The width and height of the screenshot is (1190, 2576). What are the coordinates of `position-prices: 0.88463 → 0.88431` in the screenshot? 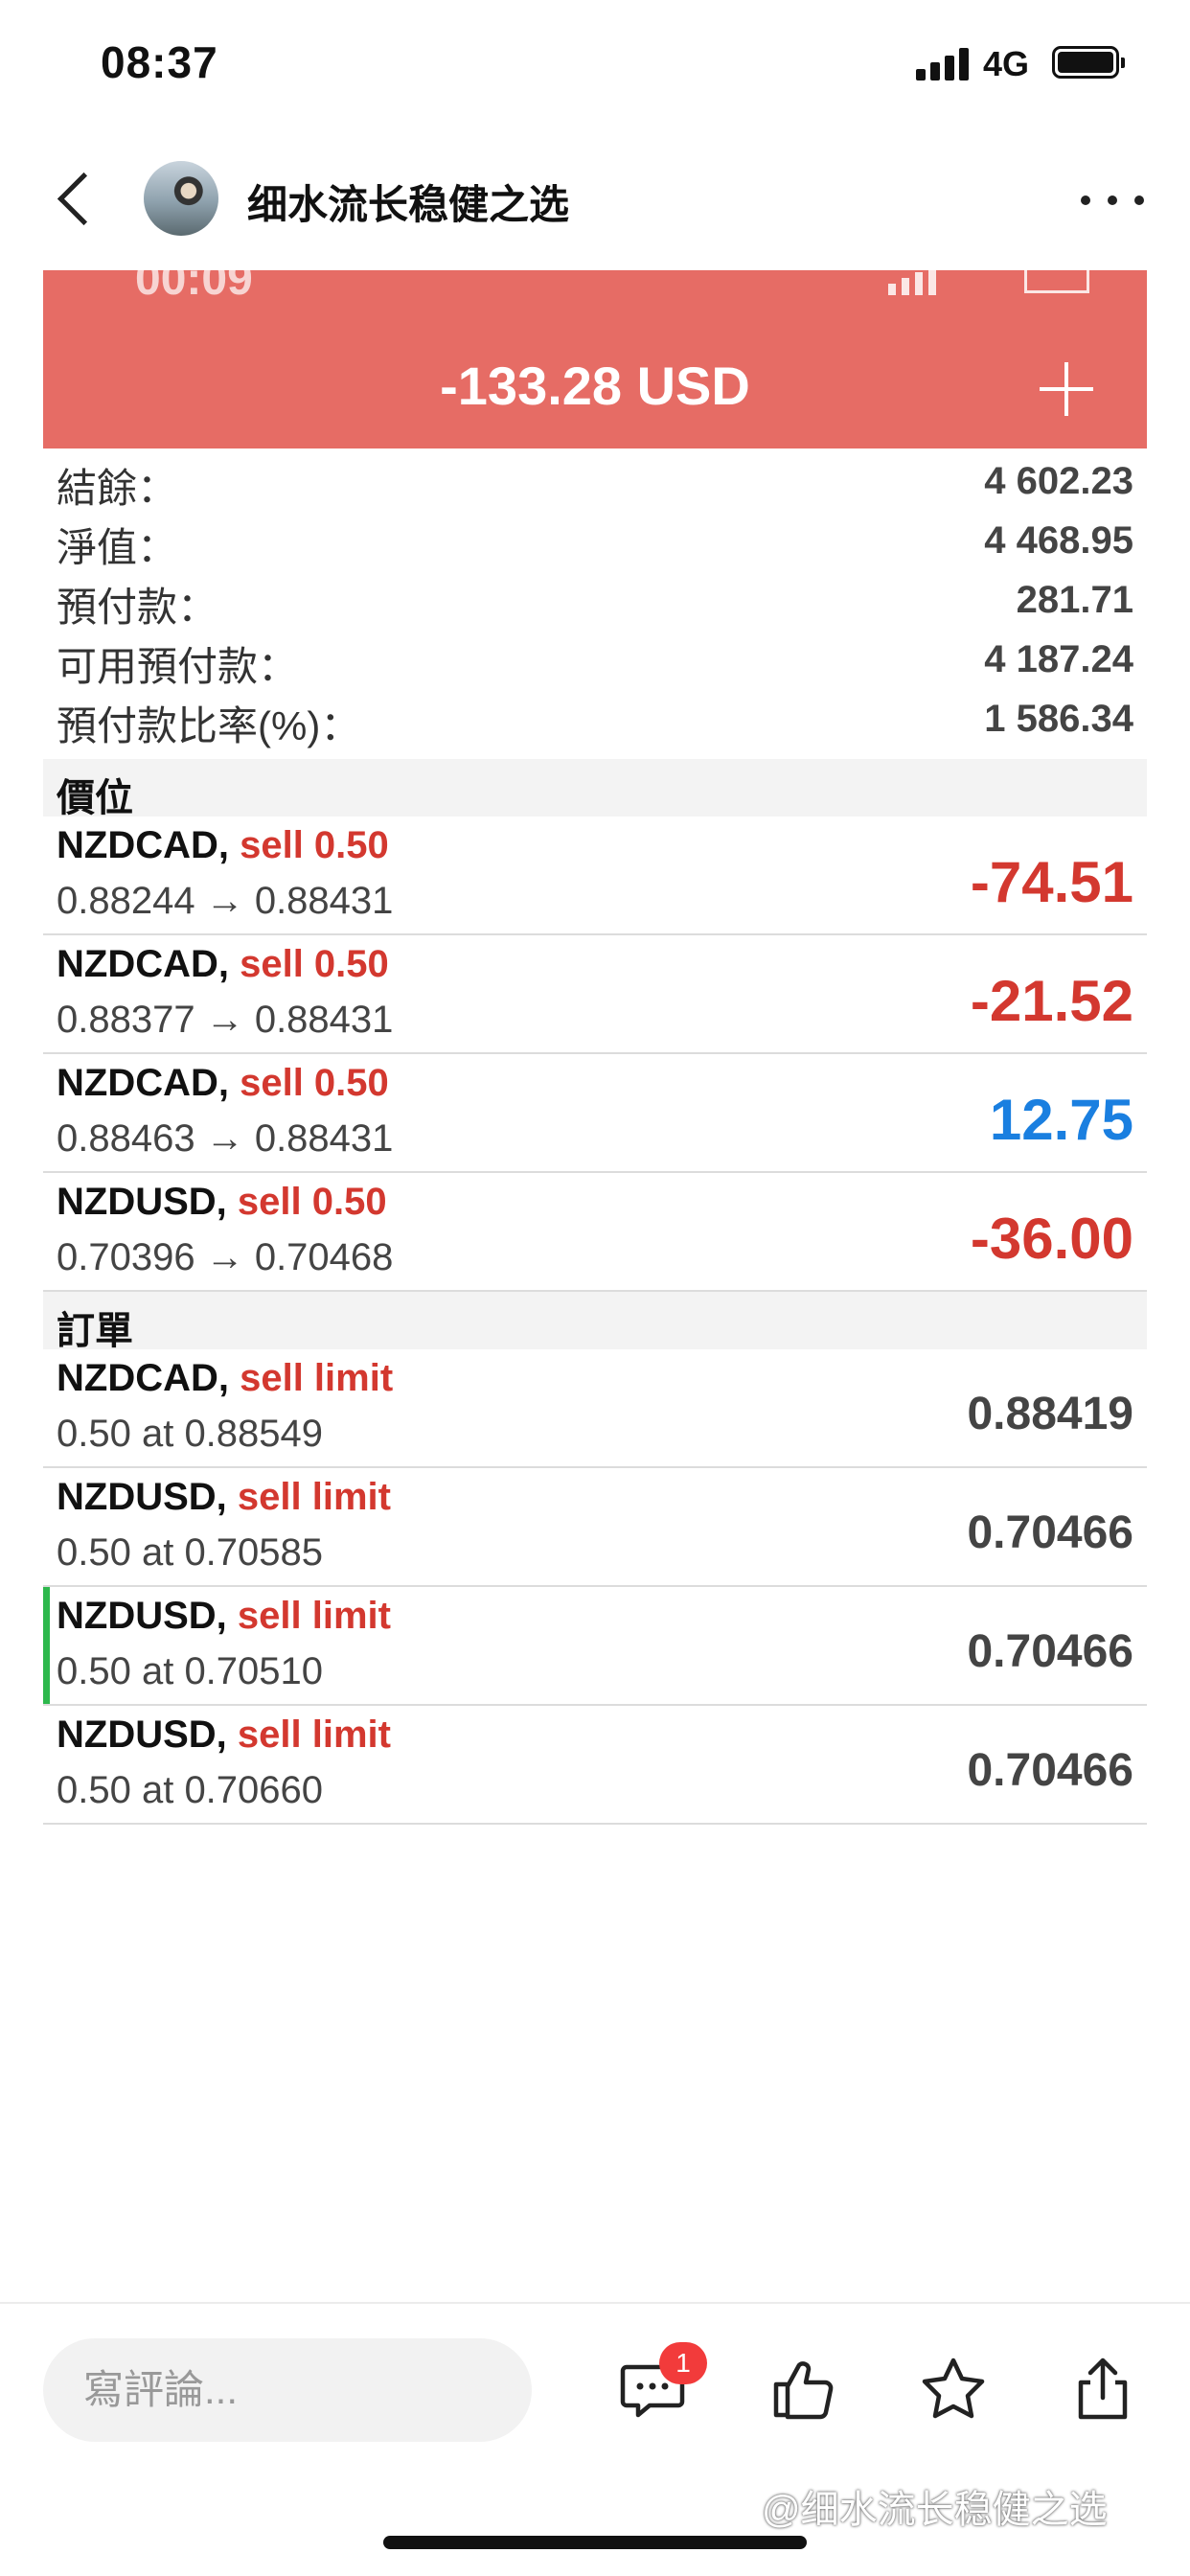 It's located at (226, 1138).